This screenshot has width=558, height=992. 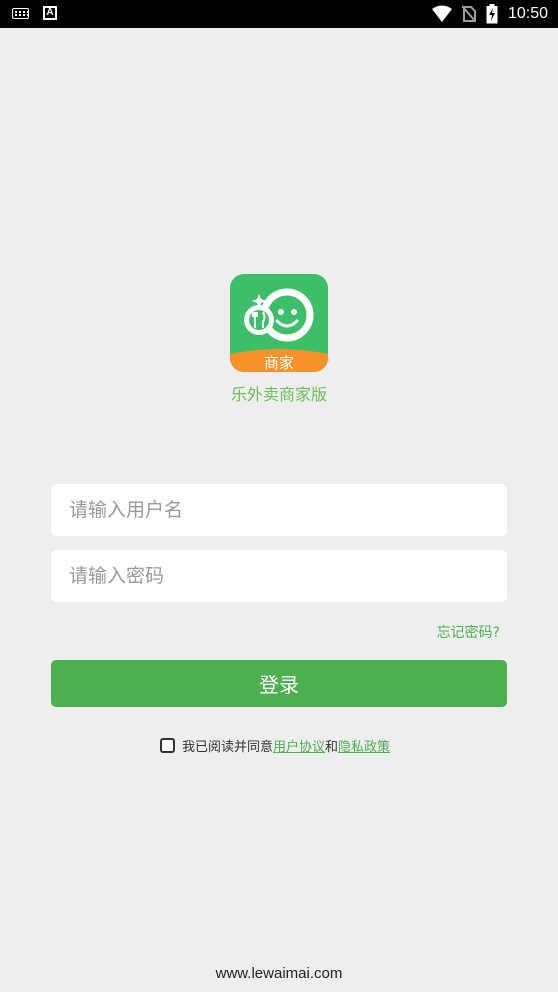 I want to click on password-input, so click(x=279, y=576).